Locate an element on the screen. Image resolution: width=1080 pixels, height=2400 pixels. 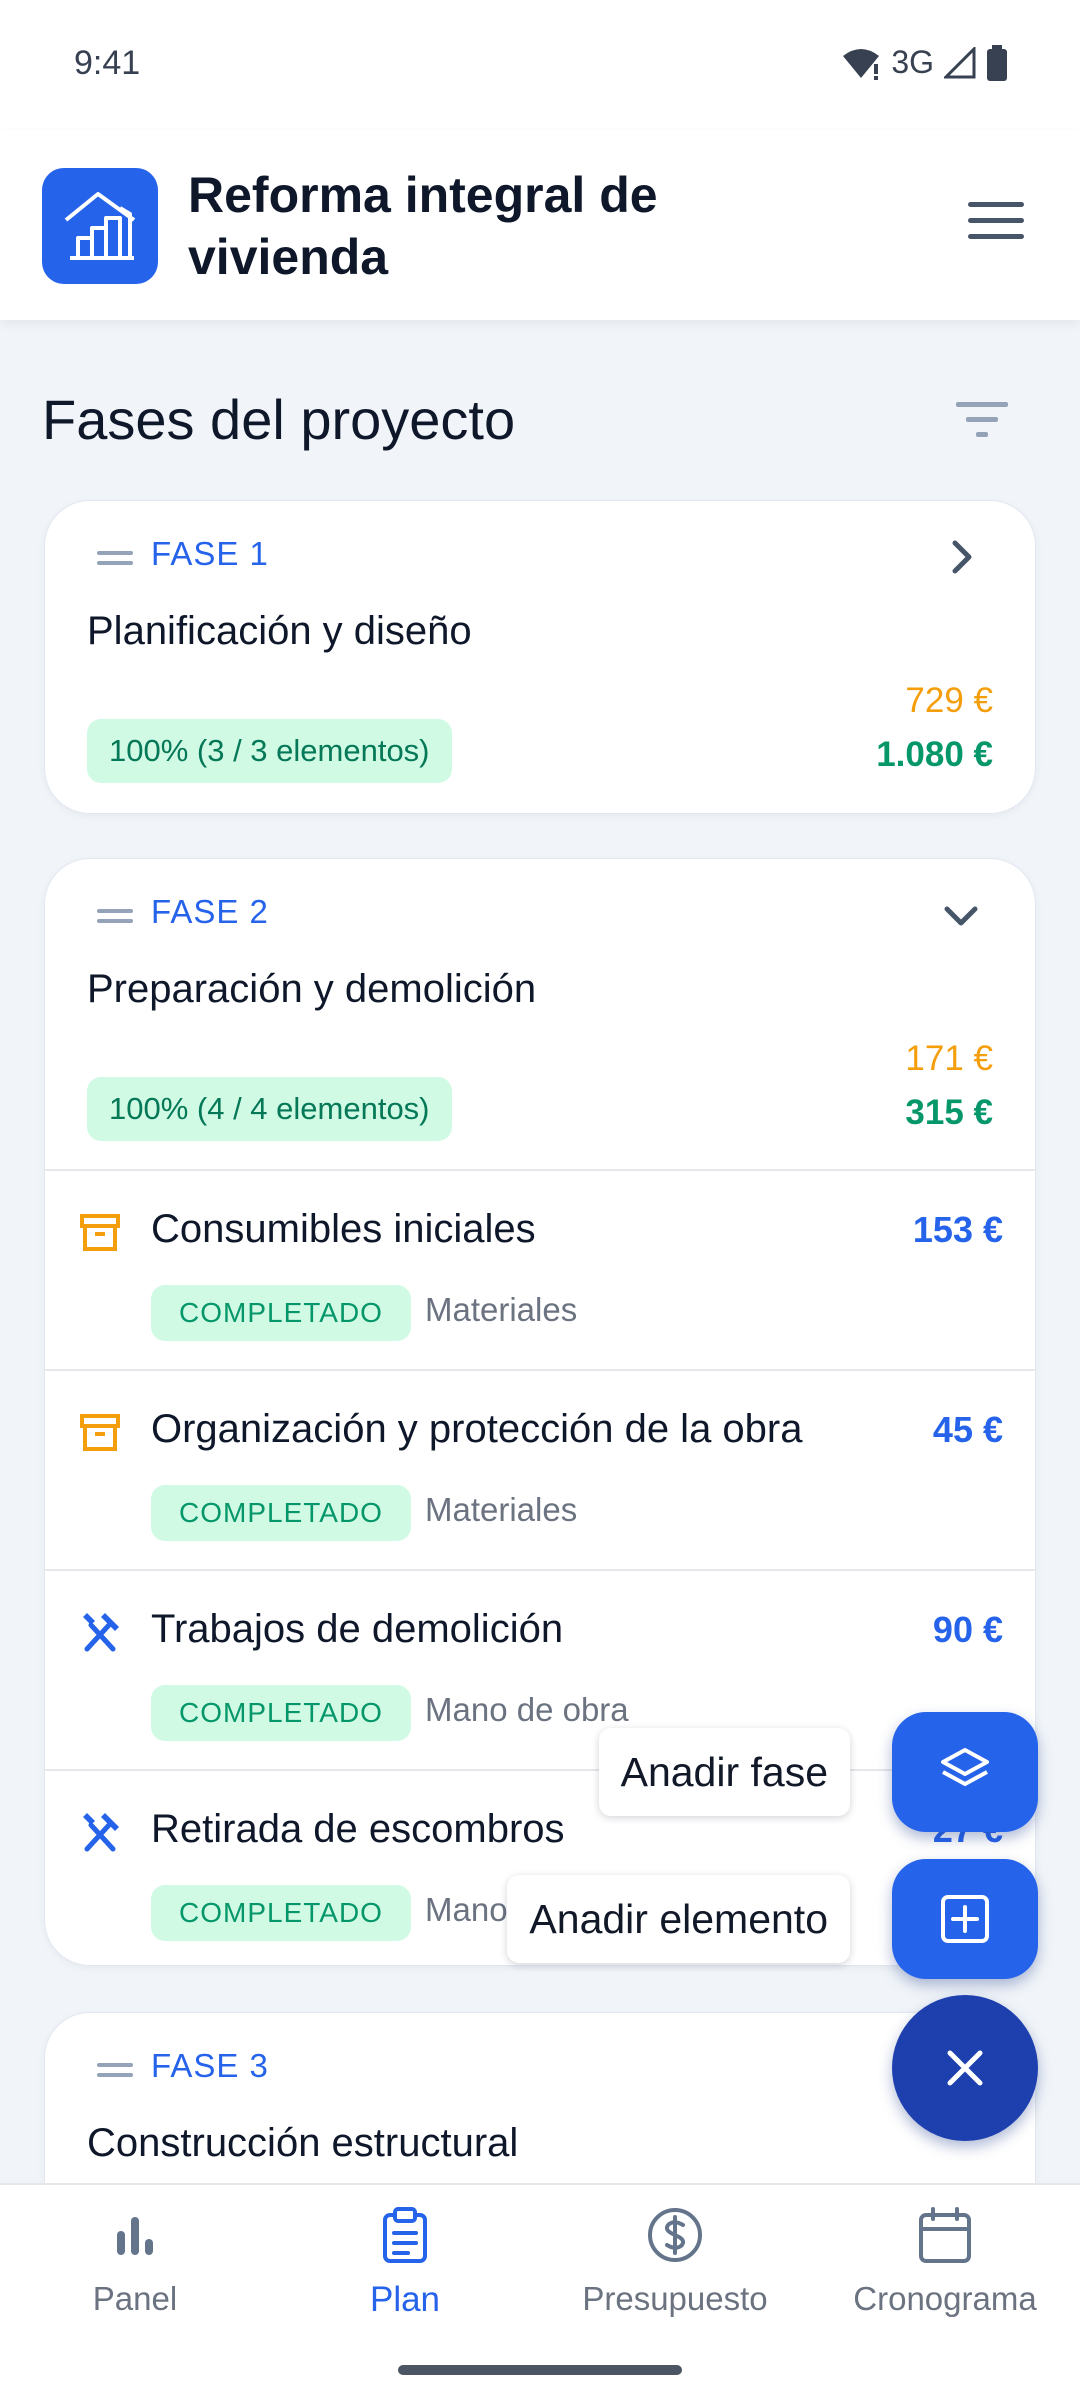
item-name: Organización y protección de la obra is located at coordinates (477, 1429).